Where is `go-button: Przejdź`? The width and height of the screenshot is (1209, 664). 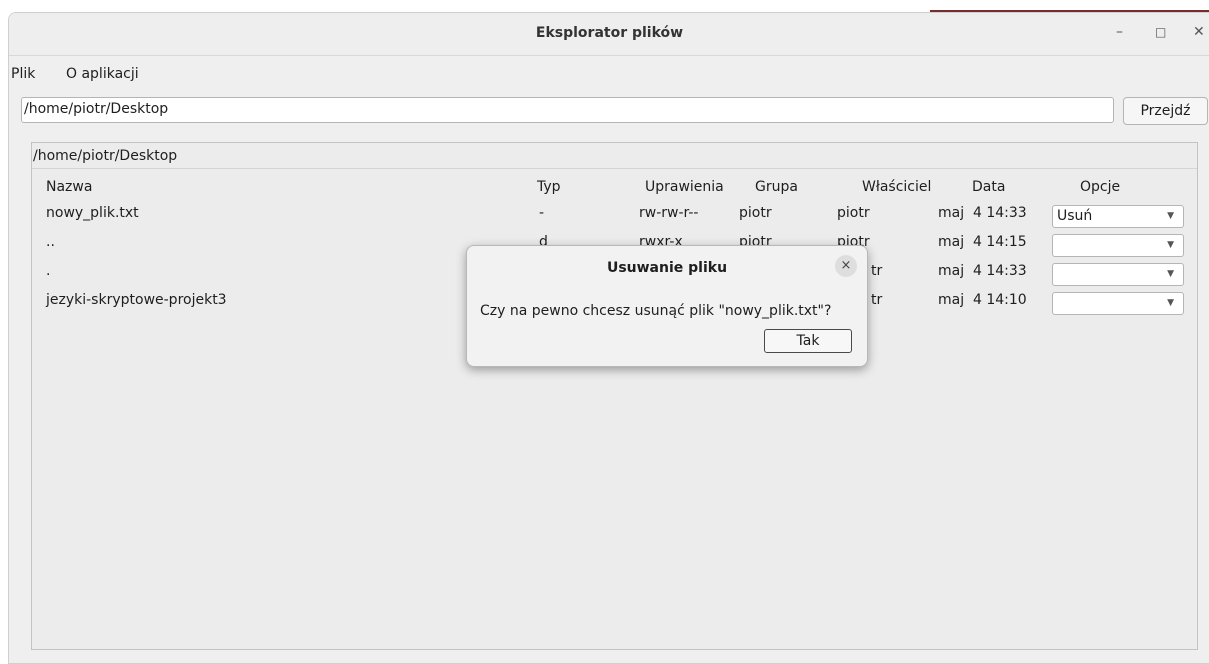 go-button: Przejdź is located at coordinates (1165, 111).